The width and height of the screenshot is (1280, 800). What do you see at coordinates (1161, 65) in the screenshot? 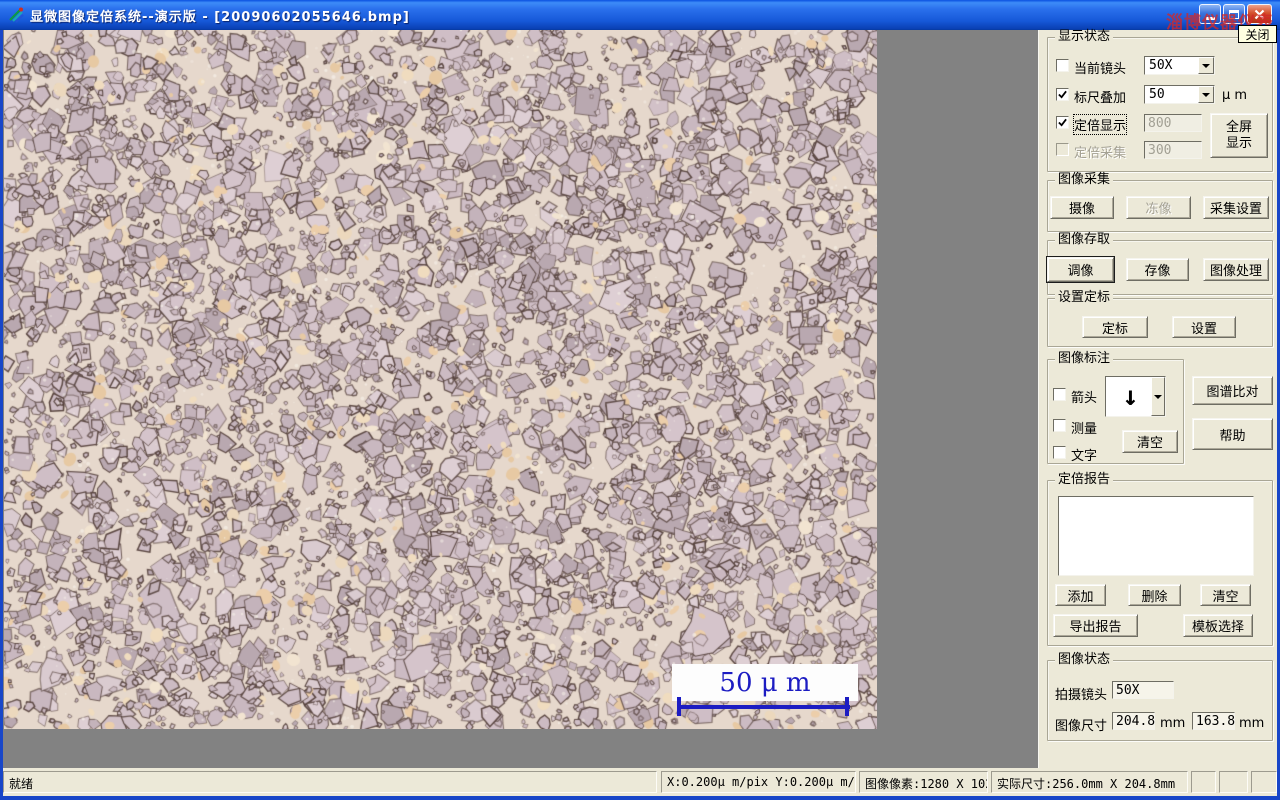
I see `current-lens-value: 50X` at bounding box center [1161, 65].